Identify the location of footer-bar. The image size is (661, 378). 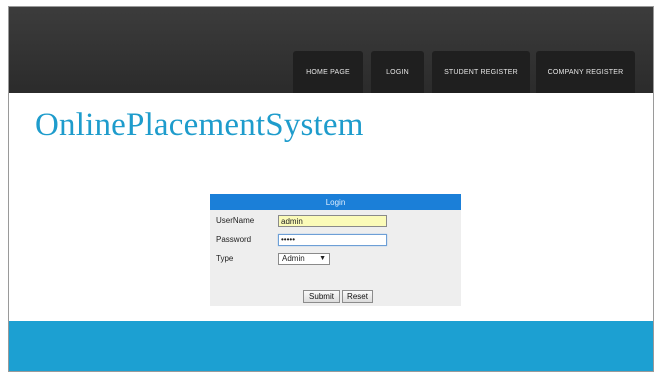
(331, 346).